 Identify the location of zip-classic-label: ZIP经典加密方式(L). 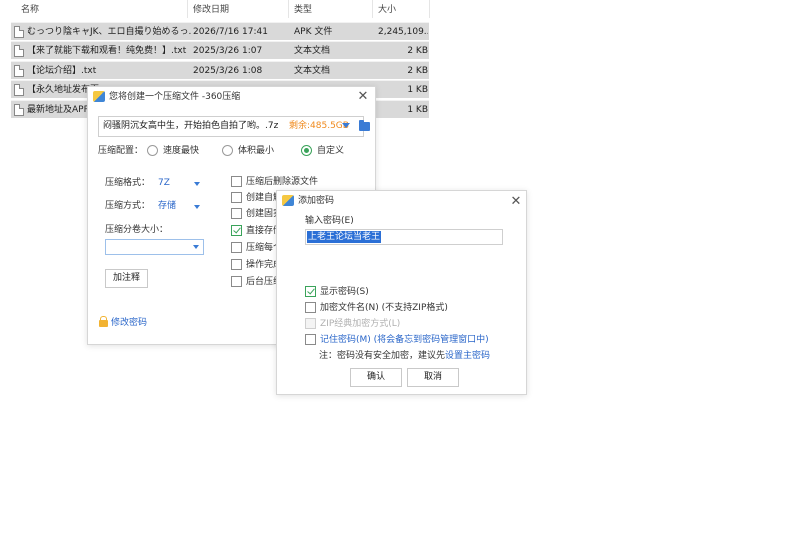
(360, 324).